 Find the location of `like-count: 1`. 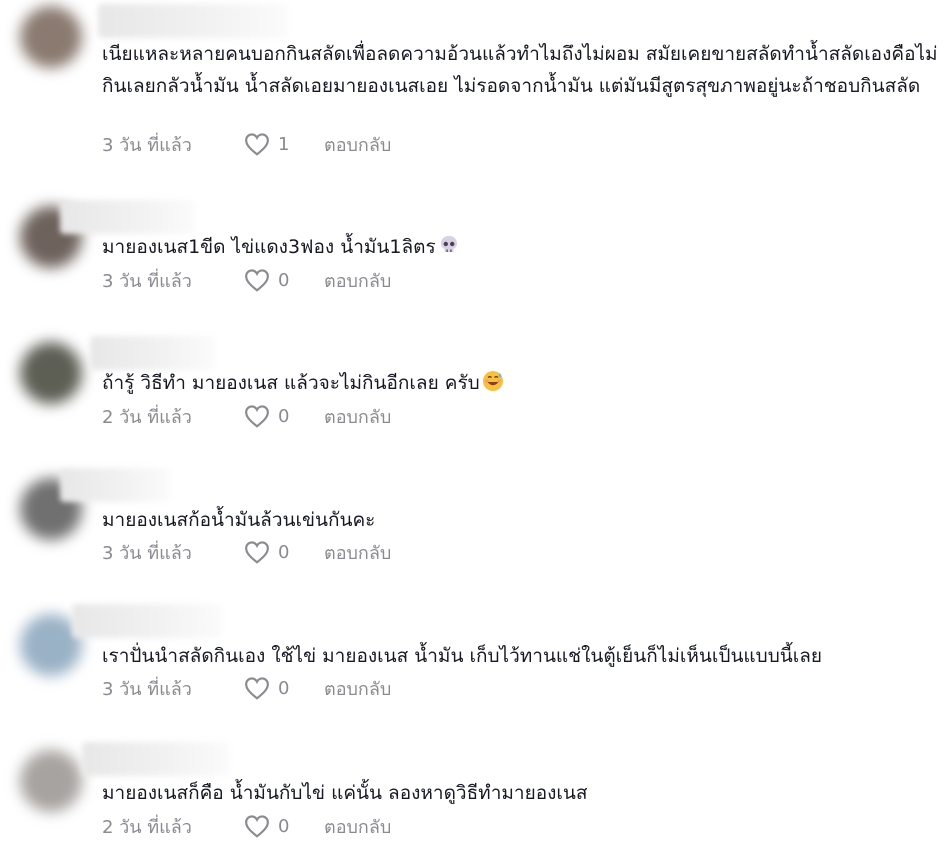

like-count: 1 is located at coordinates (284, 144).